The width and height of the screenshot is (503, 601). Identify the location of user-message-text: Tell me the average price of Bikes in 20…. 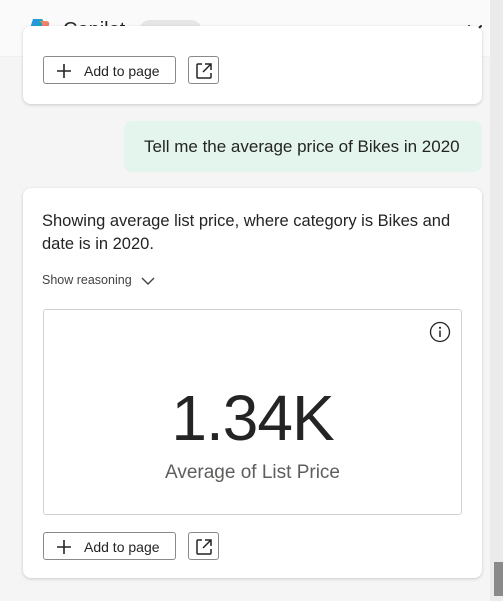
(302, 146).